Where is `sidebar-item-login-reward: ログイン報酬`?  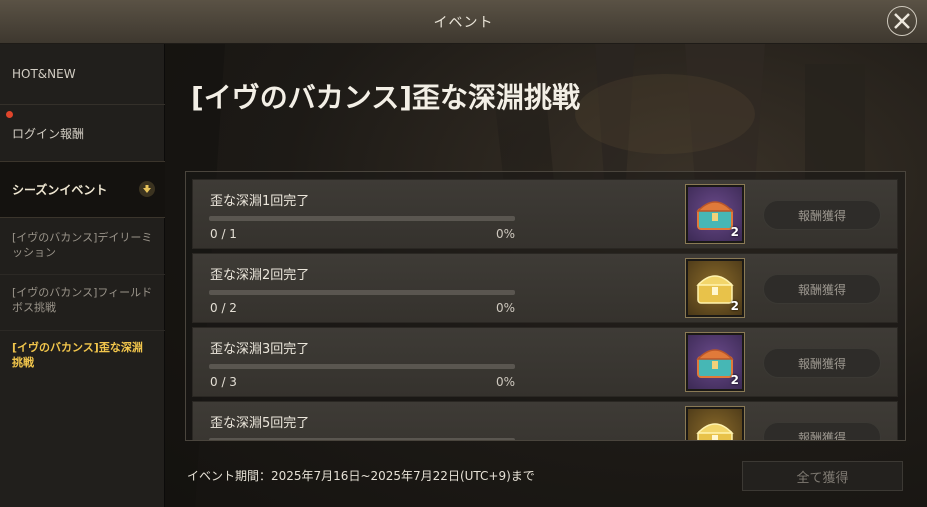
sidebar-item-login-reward: ログイン報酬 is located at coordinates (82, 133).